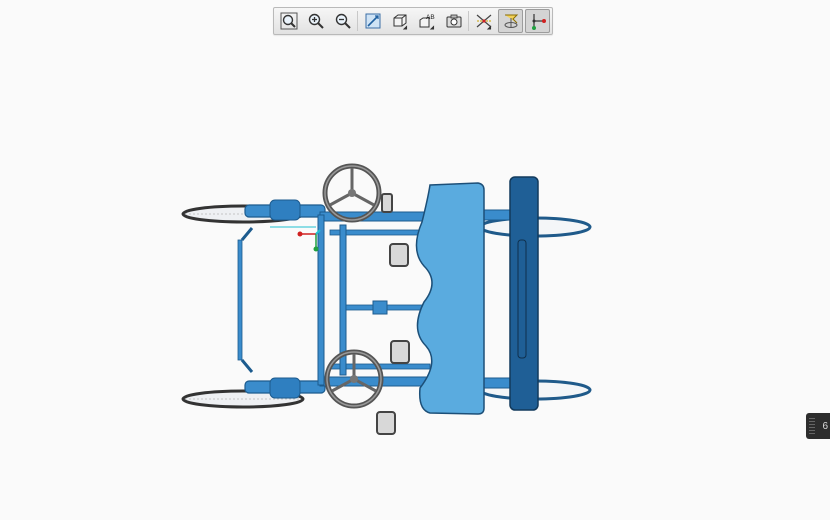  I want to click on ab-label: AB, so click(430, 17).